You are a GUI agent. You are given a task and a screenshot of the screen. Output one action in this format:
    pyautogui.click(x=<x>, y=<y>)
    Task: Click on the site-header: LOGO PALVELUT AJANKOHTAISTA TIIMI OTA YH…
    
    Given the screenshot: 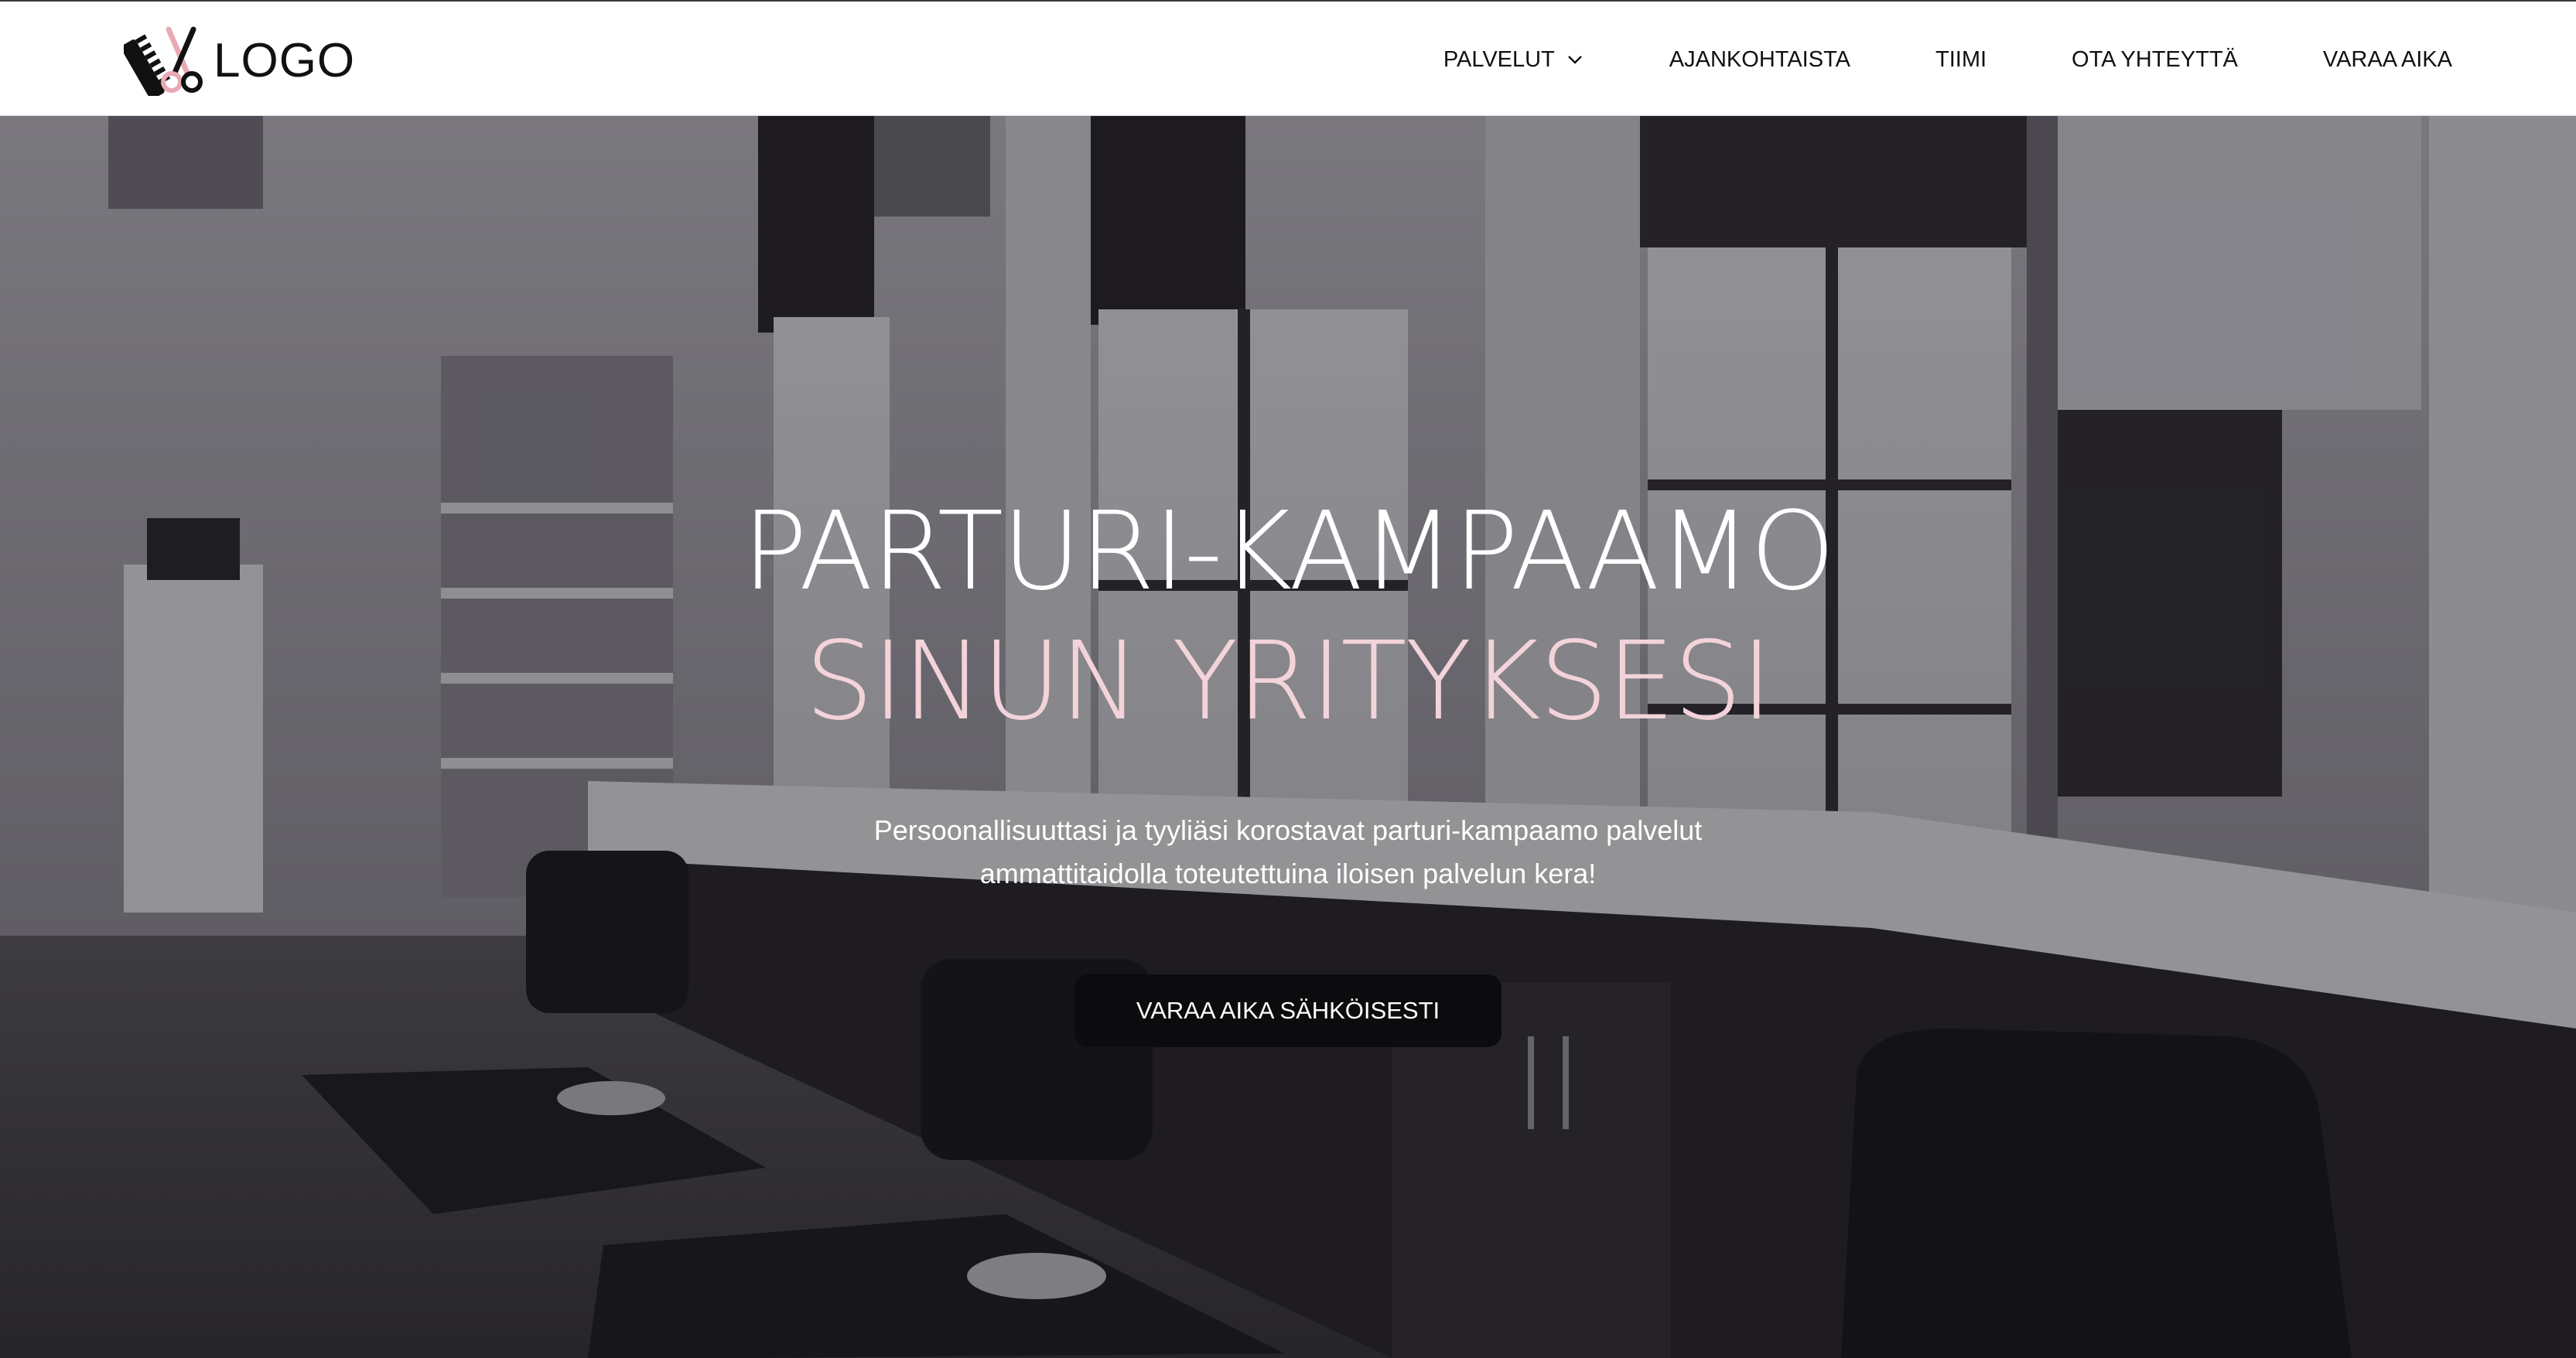 What is the action you would take?
    pyautogui.click(x=1288, y=58)
    